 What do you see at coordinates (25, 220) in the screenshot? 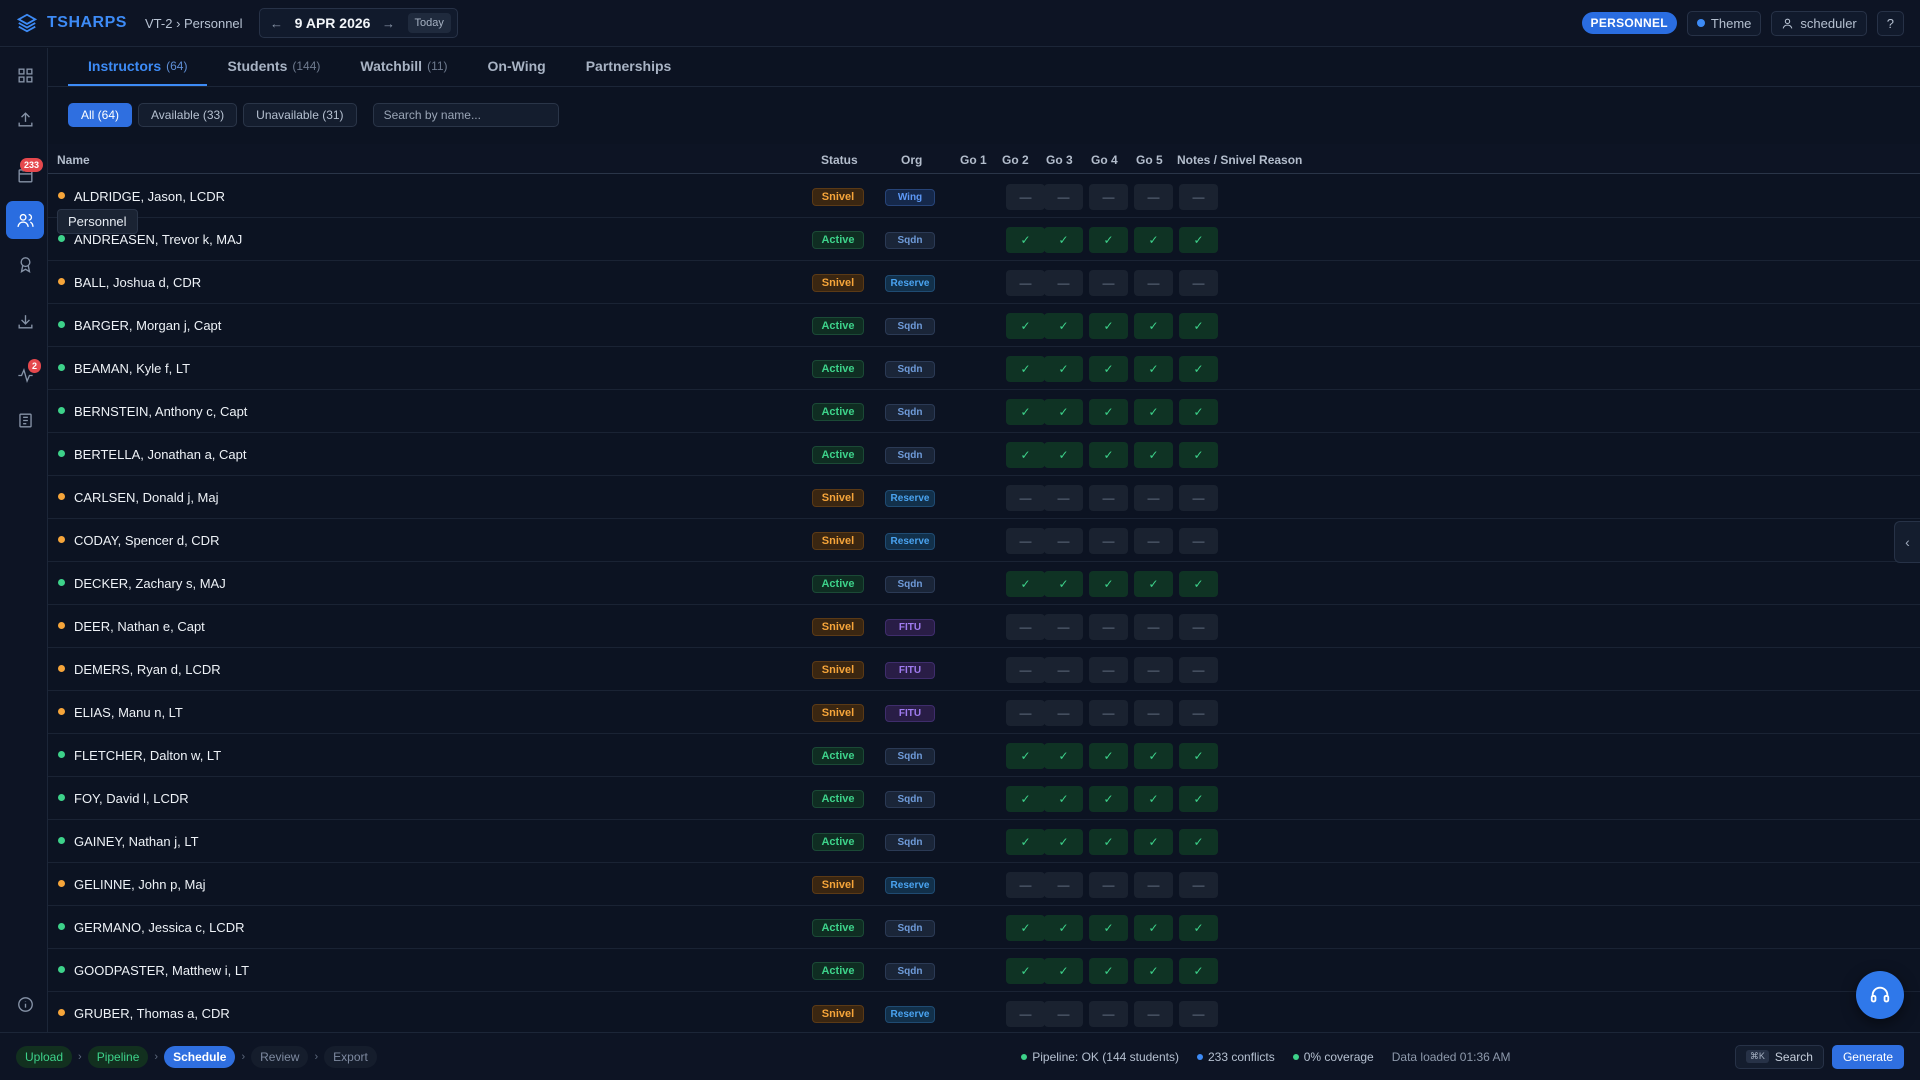
I see `sidebar-item-personnel` at bounding box center [25, 220].